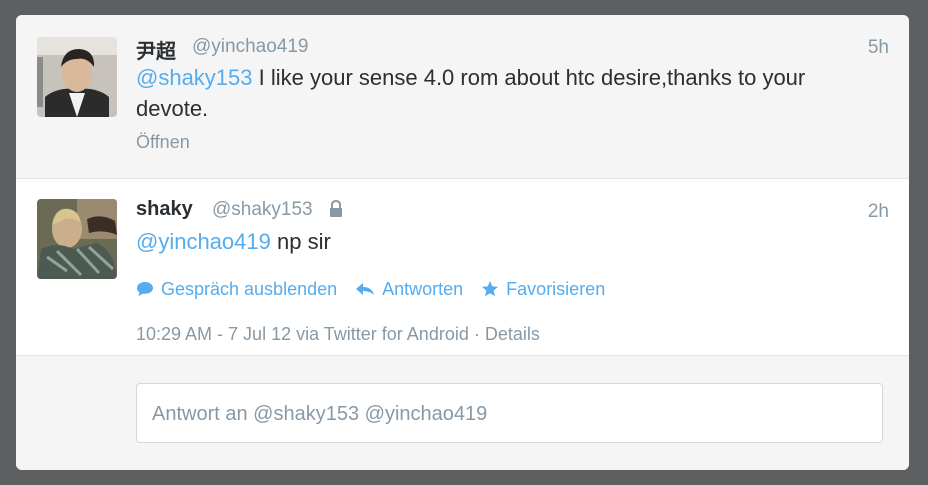  What do you see at coordinates (164, 209) in the screenshot?
I see `author-name: shaky` at bounding box center [164, 209].